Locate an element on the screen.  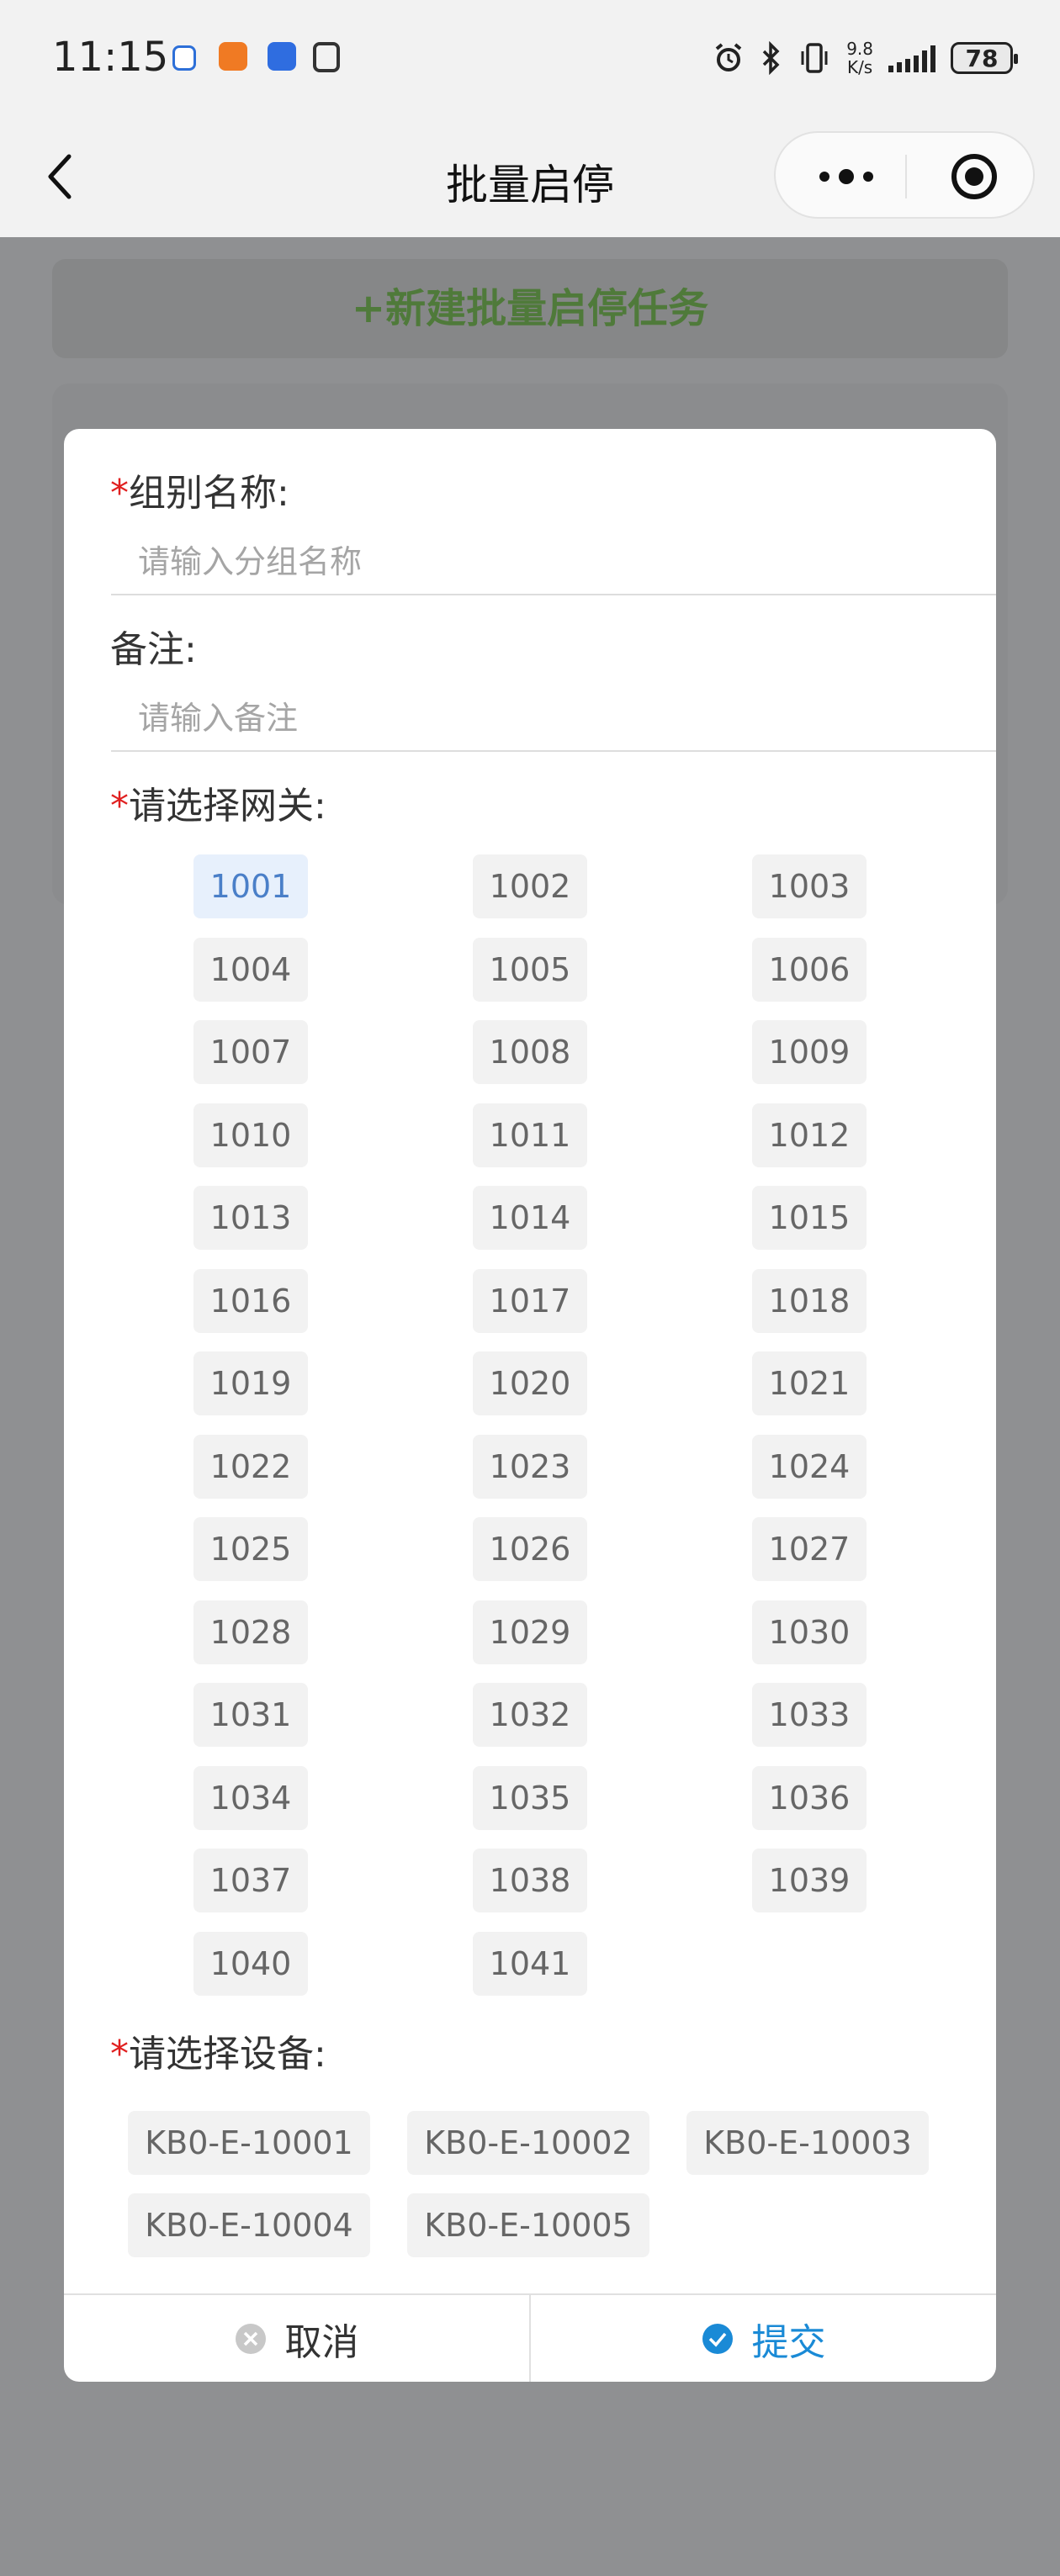
nfc-icon is located at coordinates (326, 57).